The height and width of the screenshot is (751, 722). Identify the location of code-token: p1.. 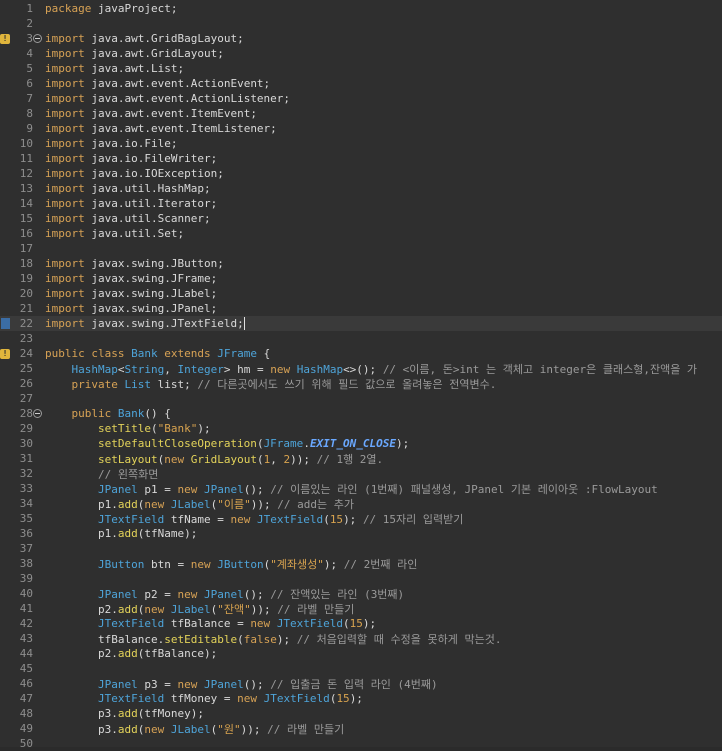
(81, 533).